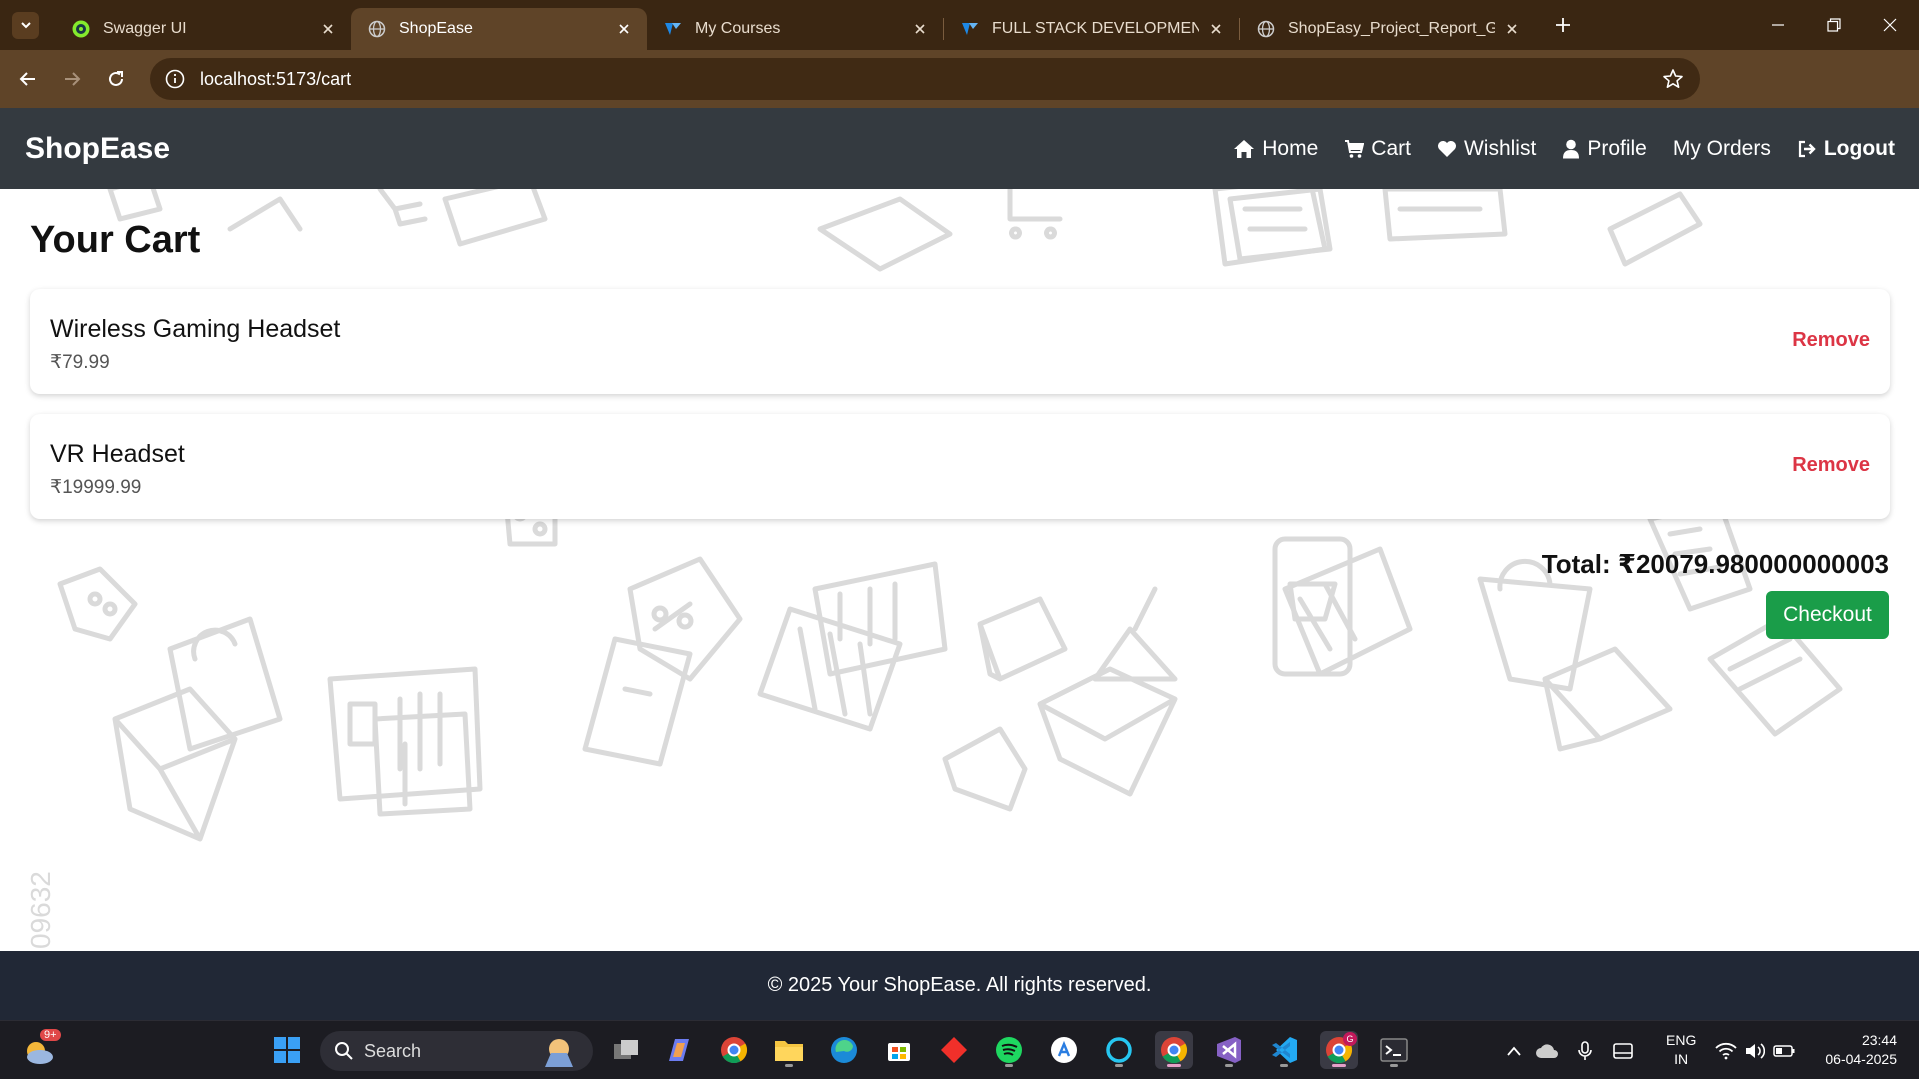  I want to click on show-hidden-icons-button, so click(1514, 1051).